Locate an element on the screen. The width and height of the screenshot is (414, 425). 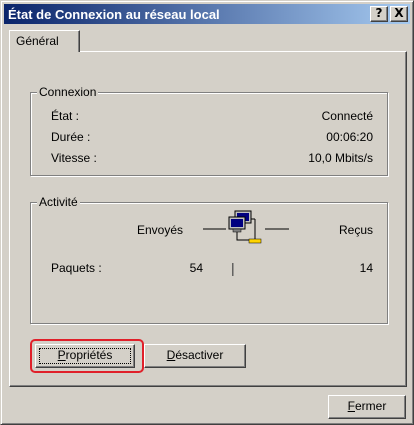
packets-label: Paquets : is located at coordinates (76, 268).